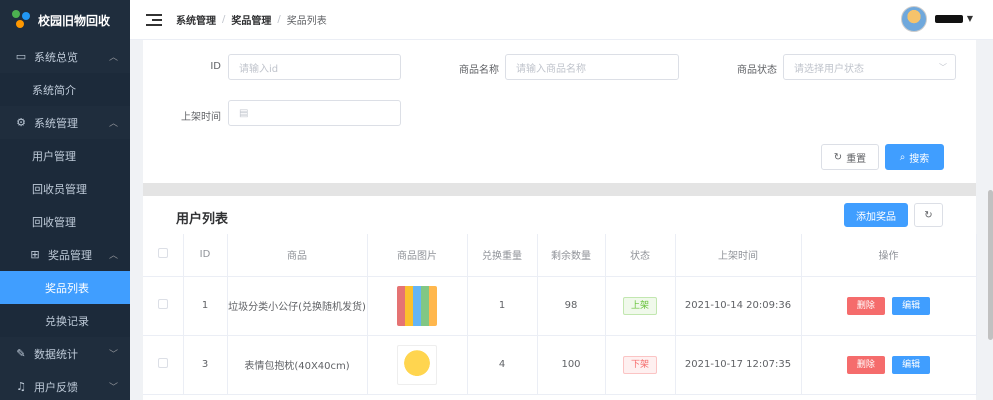  I want to click on cell-status: 上架, so click(640, 306).